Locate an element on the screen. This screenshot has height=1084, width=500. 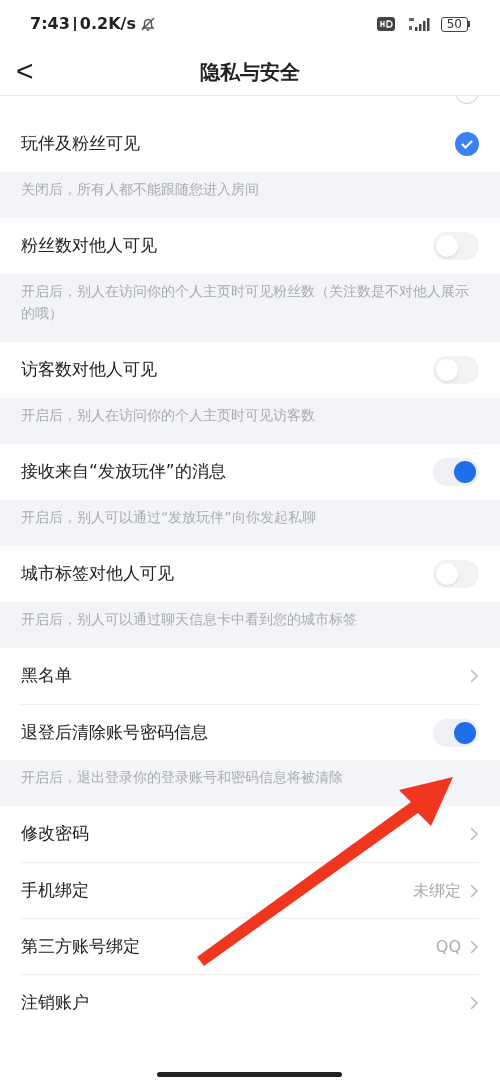
hint-text: 开启后，退出登录你的登录账号和密码信息将被清除 is located at coordinates (182, 777).